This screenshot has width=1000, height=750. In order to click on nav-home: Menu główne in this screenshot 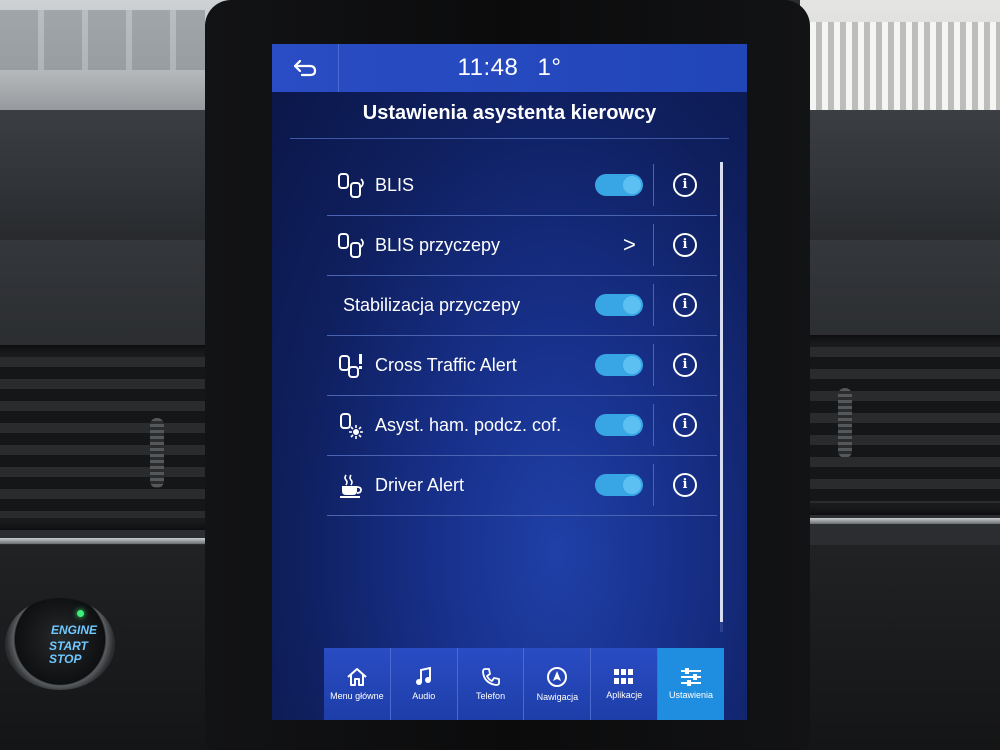, I will do `click(357, 684)`.